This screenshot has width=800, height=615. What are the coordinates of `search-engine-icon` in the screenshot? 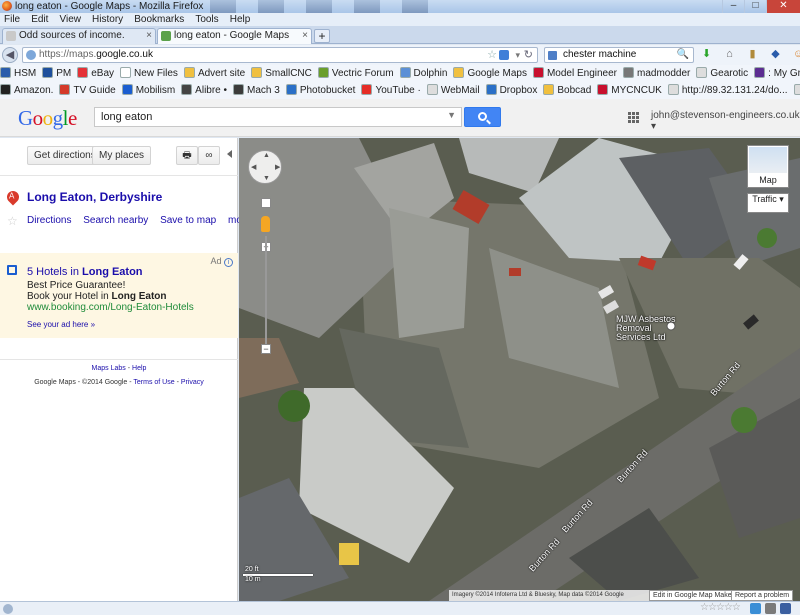 It's located at (552, 55).